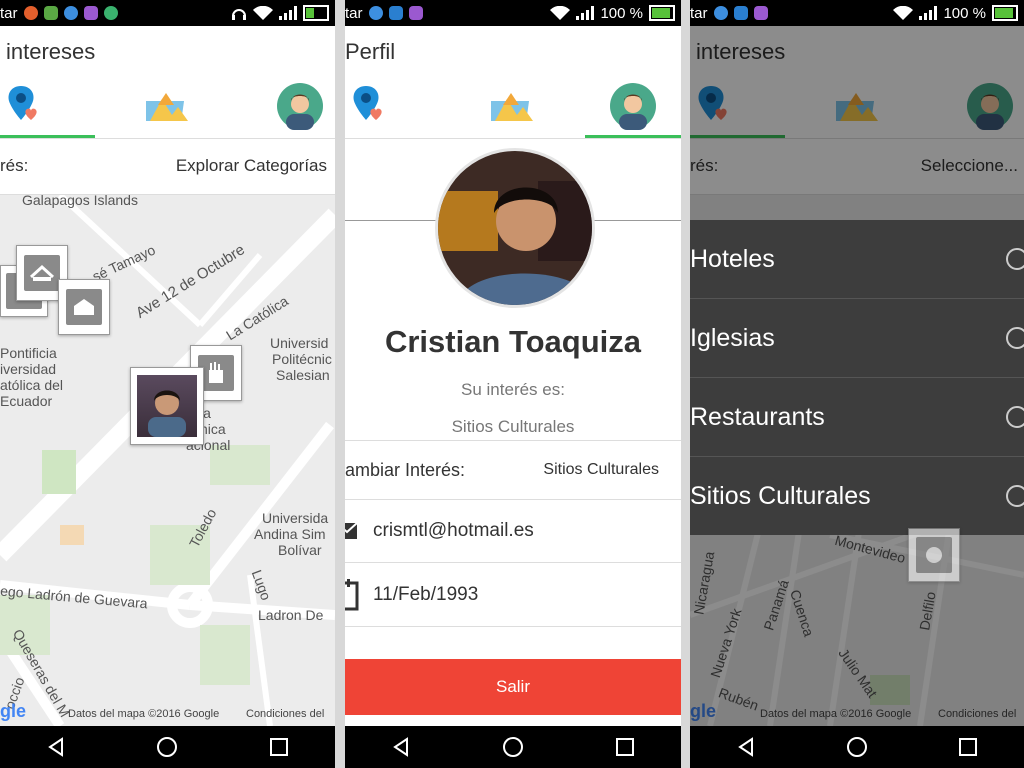 Image resolution: width=1024 pixels, height=768 pixels. What do you see at coordinates (216, 372) in the screenshot?
I see `fries-icon` at bounding box center [216, 372].